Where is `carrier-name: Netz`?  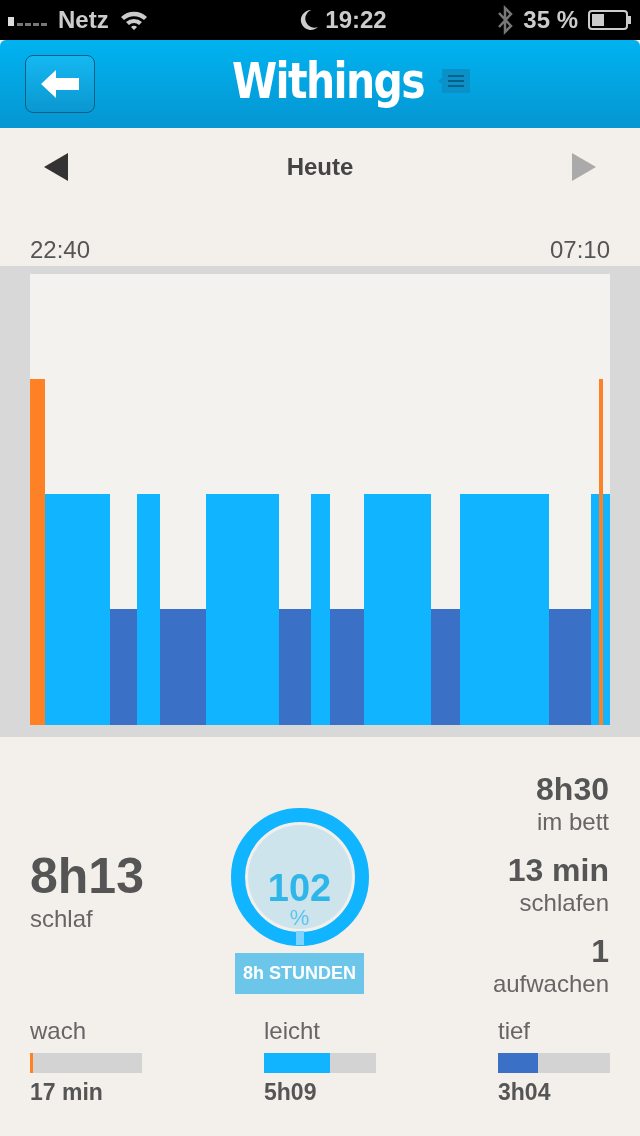 carrier-name: Netz is located at coordinates (83, 20).